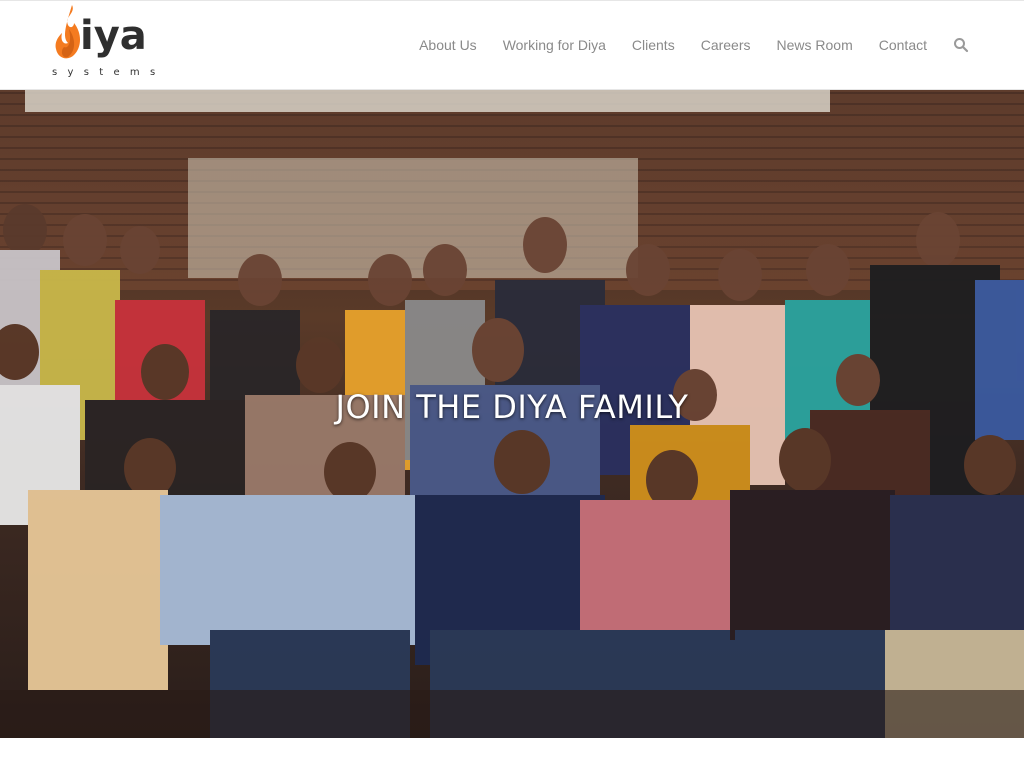 This screenshot has height=768, width=1024. I want to click on logo-tagline: systems, so click(109, 72).